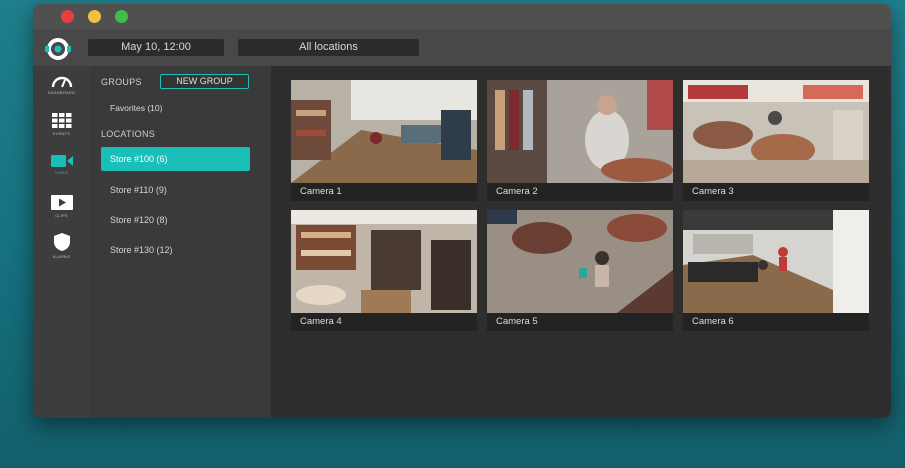 This screenshot has height=468, width=905. Describe the element at coordinates (156, 47) in the screenshot. I see `date-time-selector: May 10, 12:00` at that location.